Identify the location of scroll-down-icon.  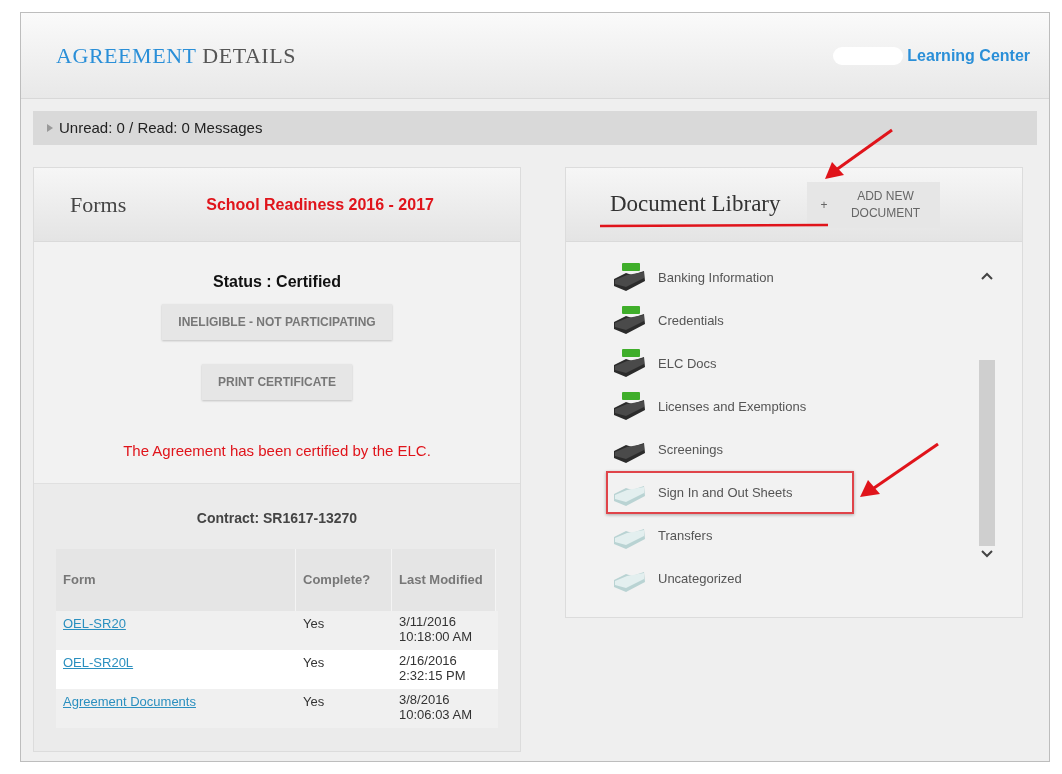
(987, 554).